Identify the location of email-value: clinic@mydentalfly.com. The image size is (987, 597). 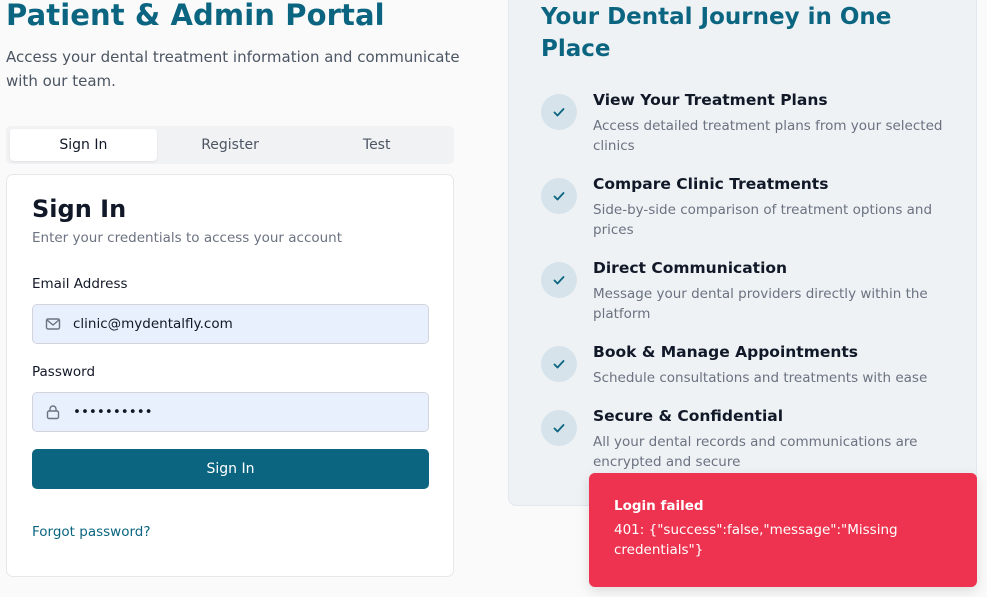
(153, 324).